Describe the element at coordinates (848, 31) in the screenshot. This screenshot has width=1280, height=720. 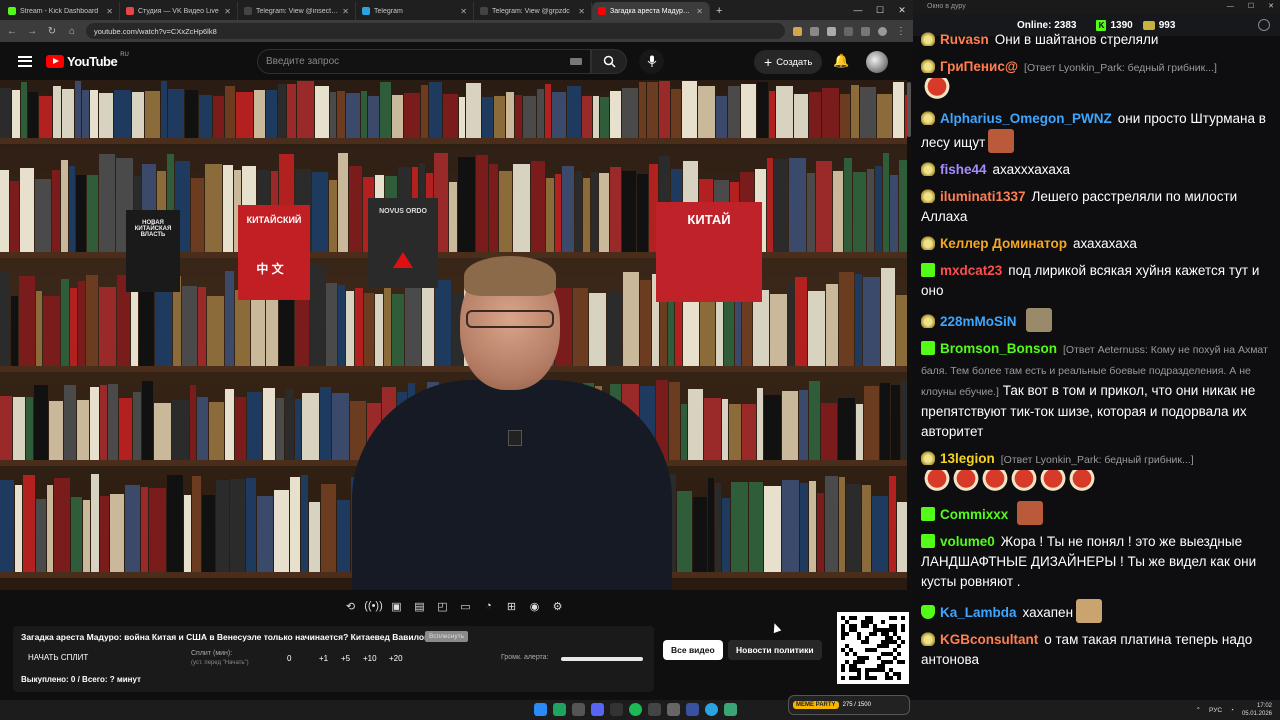
I see `puzzle-icon` at that location.